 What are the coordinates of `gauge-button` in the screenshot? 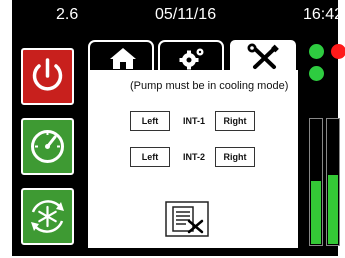 It's located at (47, 146).